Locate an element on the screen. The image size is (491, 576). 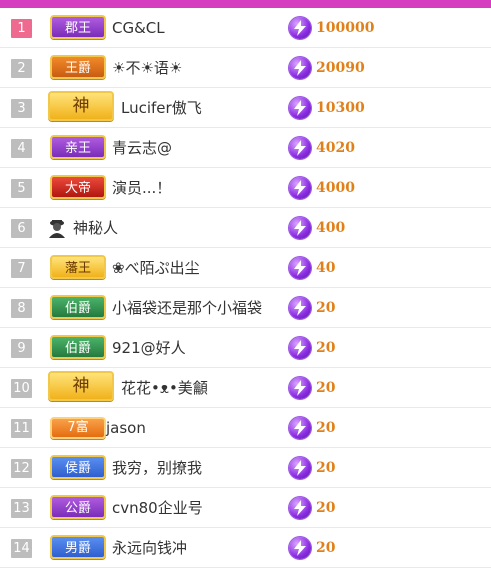
rank-number: 7 is located at coordinates (21, 268).